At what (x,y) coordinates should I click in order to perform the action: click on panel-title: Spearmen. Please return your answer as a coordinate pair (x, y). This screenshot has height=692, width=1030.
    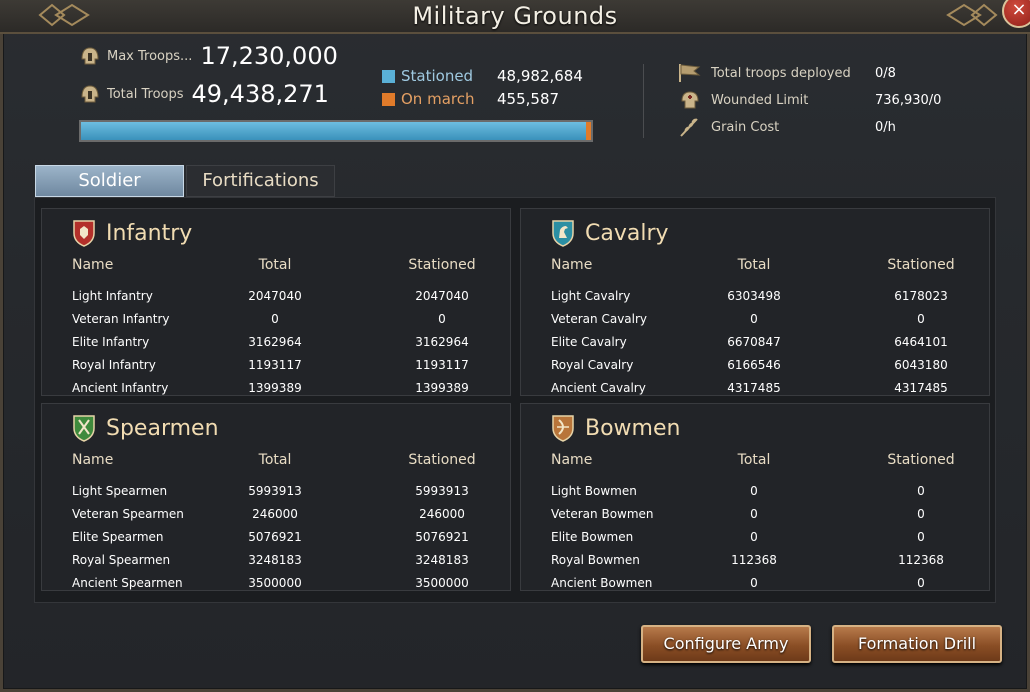
    Looking at the image, I should click on (162, 428).